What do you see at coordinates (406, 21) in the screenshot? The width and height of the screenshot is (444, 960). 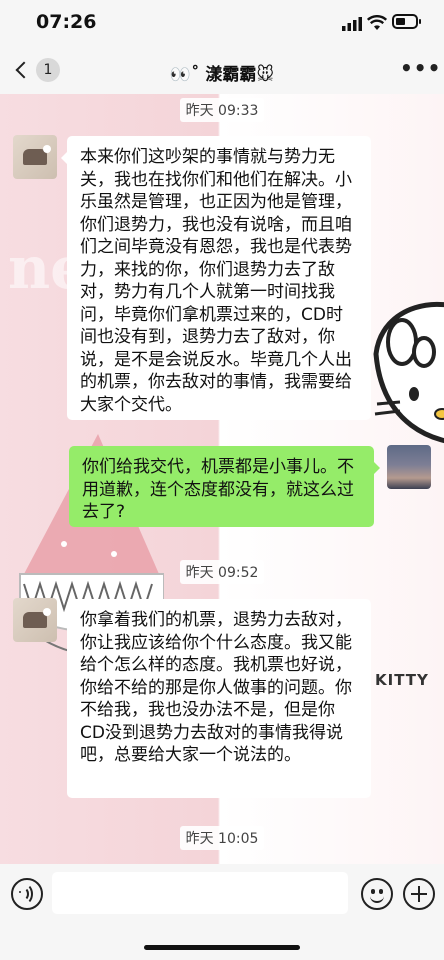 I see `battery-icon` at bounding box center [406, 21].